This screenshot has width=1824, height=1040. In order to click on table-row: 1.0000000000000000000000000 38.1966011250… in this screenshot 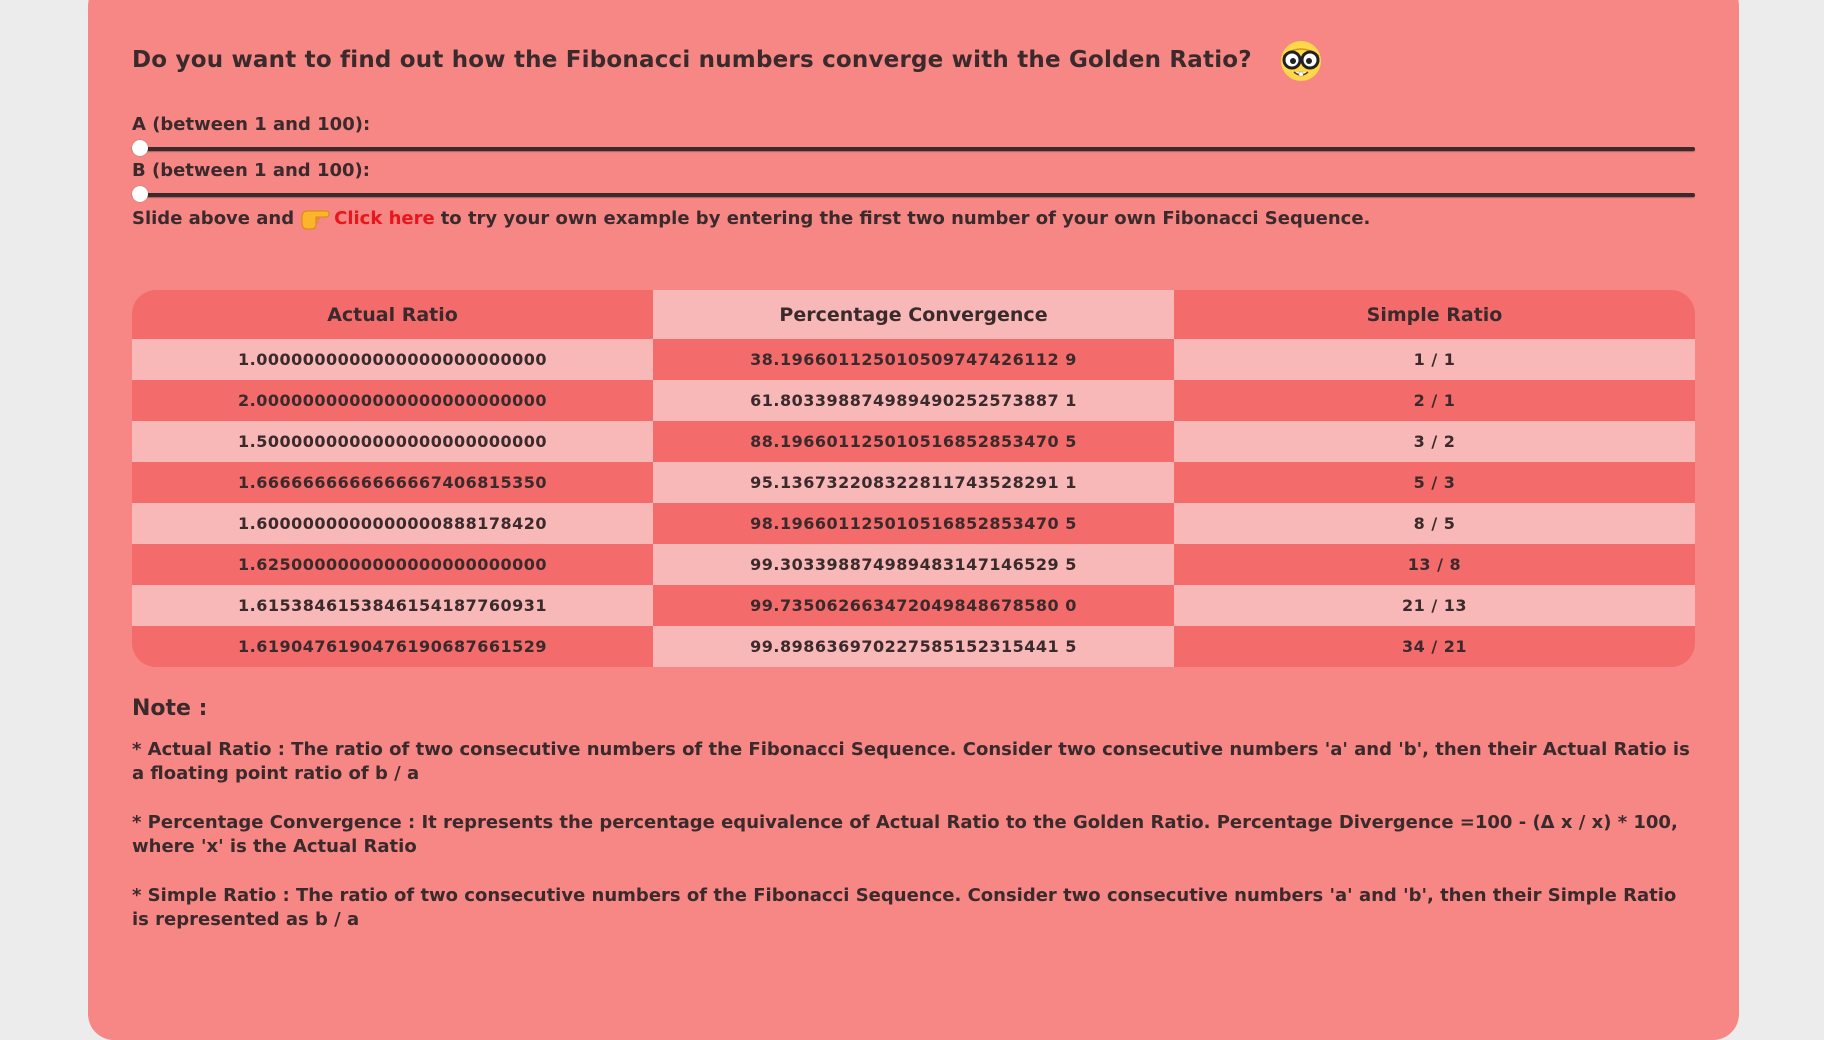, I will do `click(913, 359)`.